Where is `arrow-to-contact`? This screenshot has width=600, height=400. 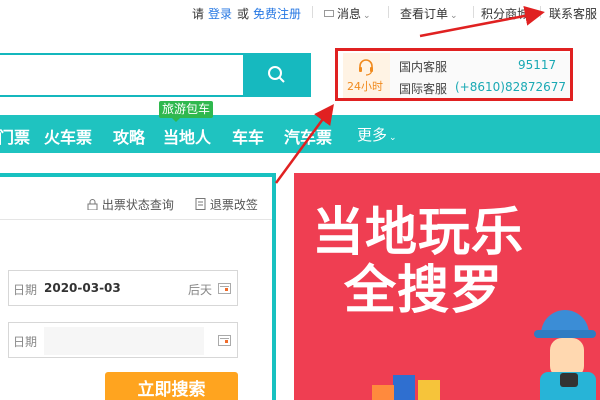
arrow-to-contact is located at coordinates (482, 22).